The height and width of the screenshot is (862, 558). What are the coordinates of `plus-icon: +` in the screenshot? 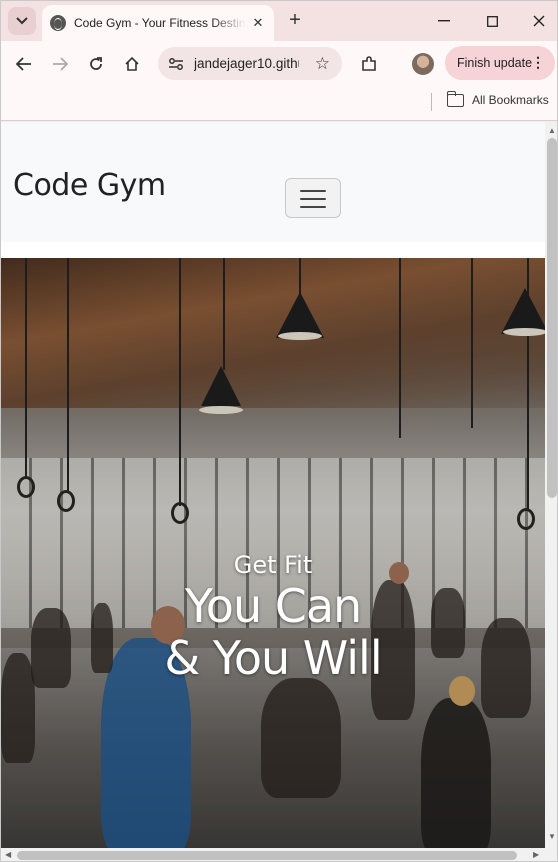 It's located at (295, 20).